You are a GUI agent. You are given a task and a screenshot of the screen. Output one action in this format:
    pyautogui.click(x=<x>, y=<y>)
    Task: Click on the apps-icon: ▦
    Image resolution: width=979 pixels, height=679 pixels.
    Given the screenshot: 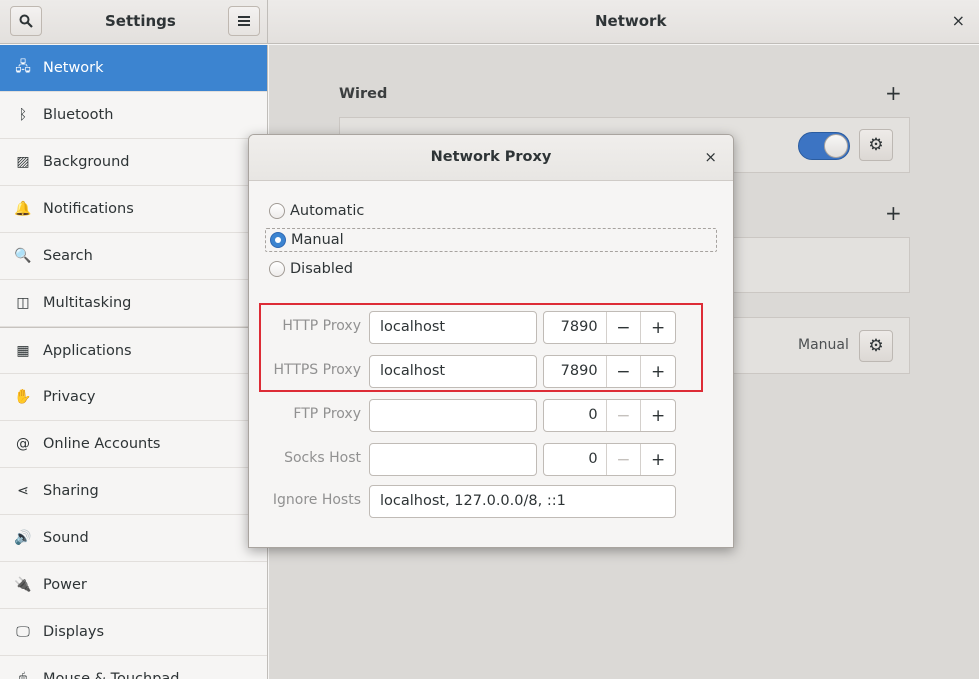 What is the action you would take?
    pyautogui.click(x=23, y=350)
    